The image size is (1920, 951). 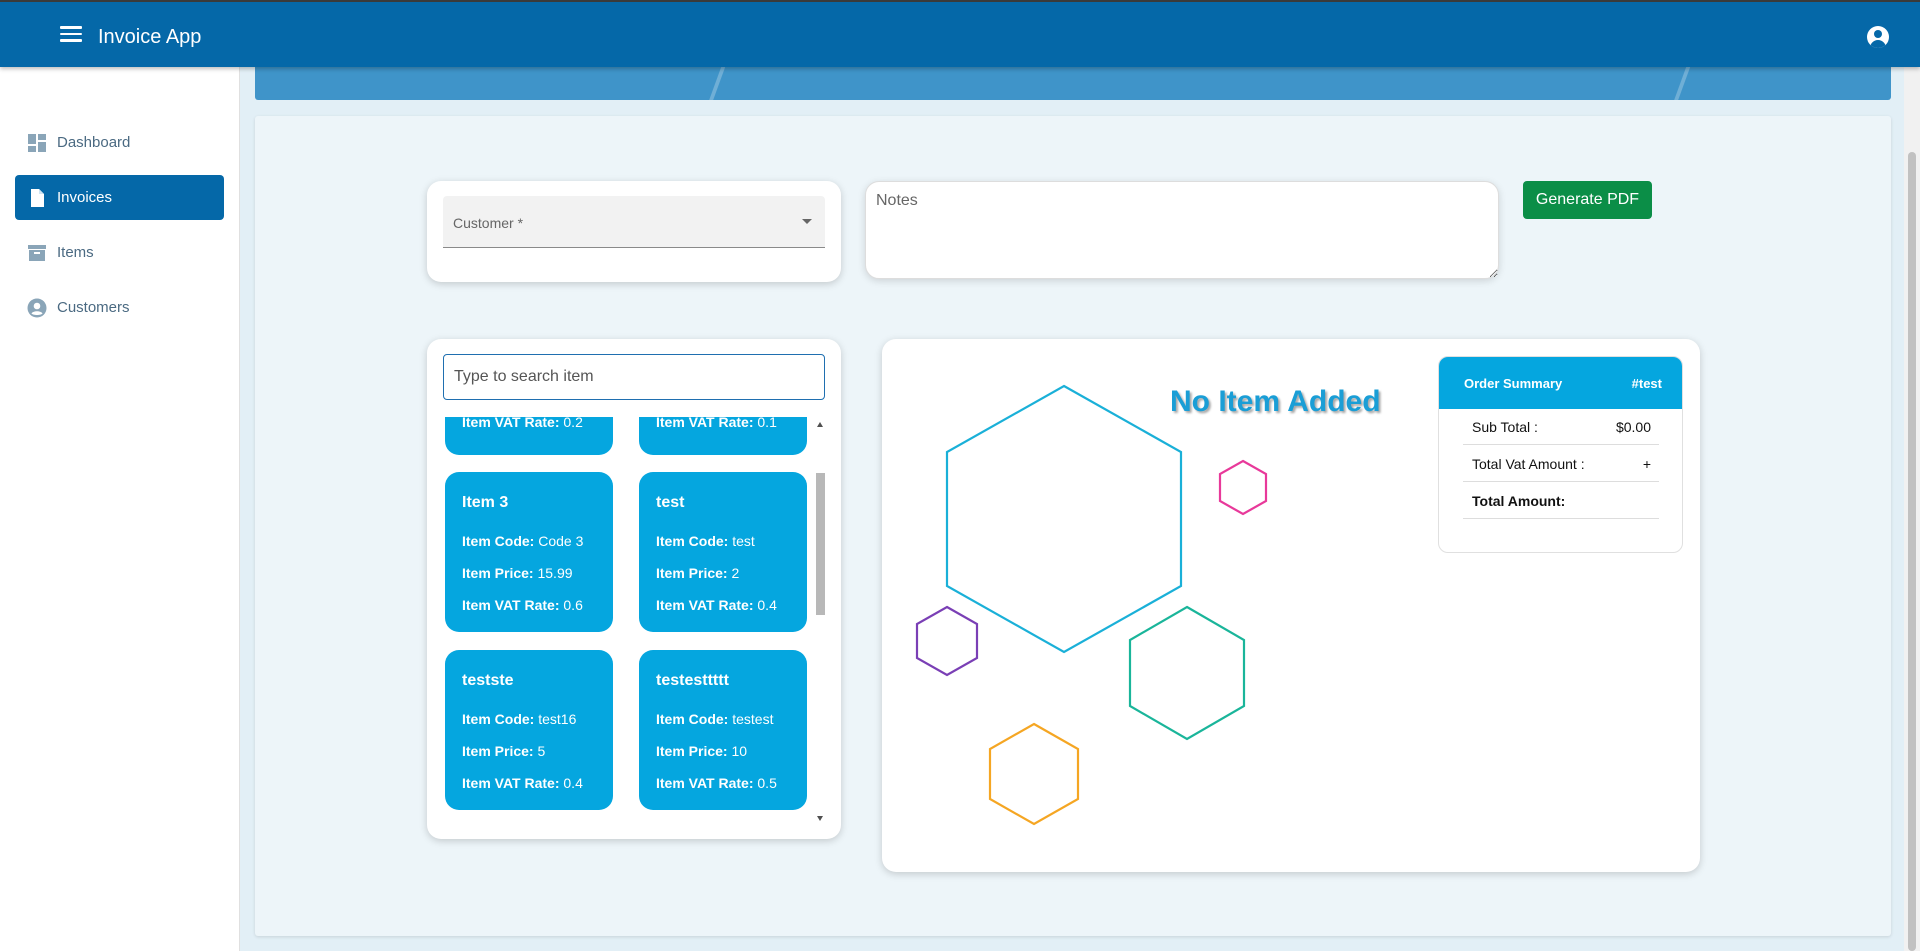 I want to click on app-bar: Invoice App, so click(x=960, y=33).